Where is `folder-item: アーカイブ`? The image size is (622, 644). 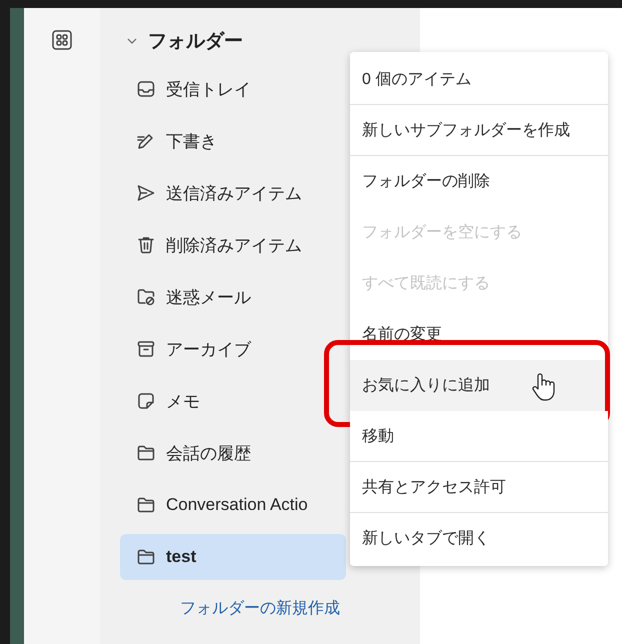
folder-item: アーカイブ is located at coordinates (233, 349).